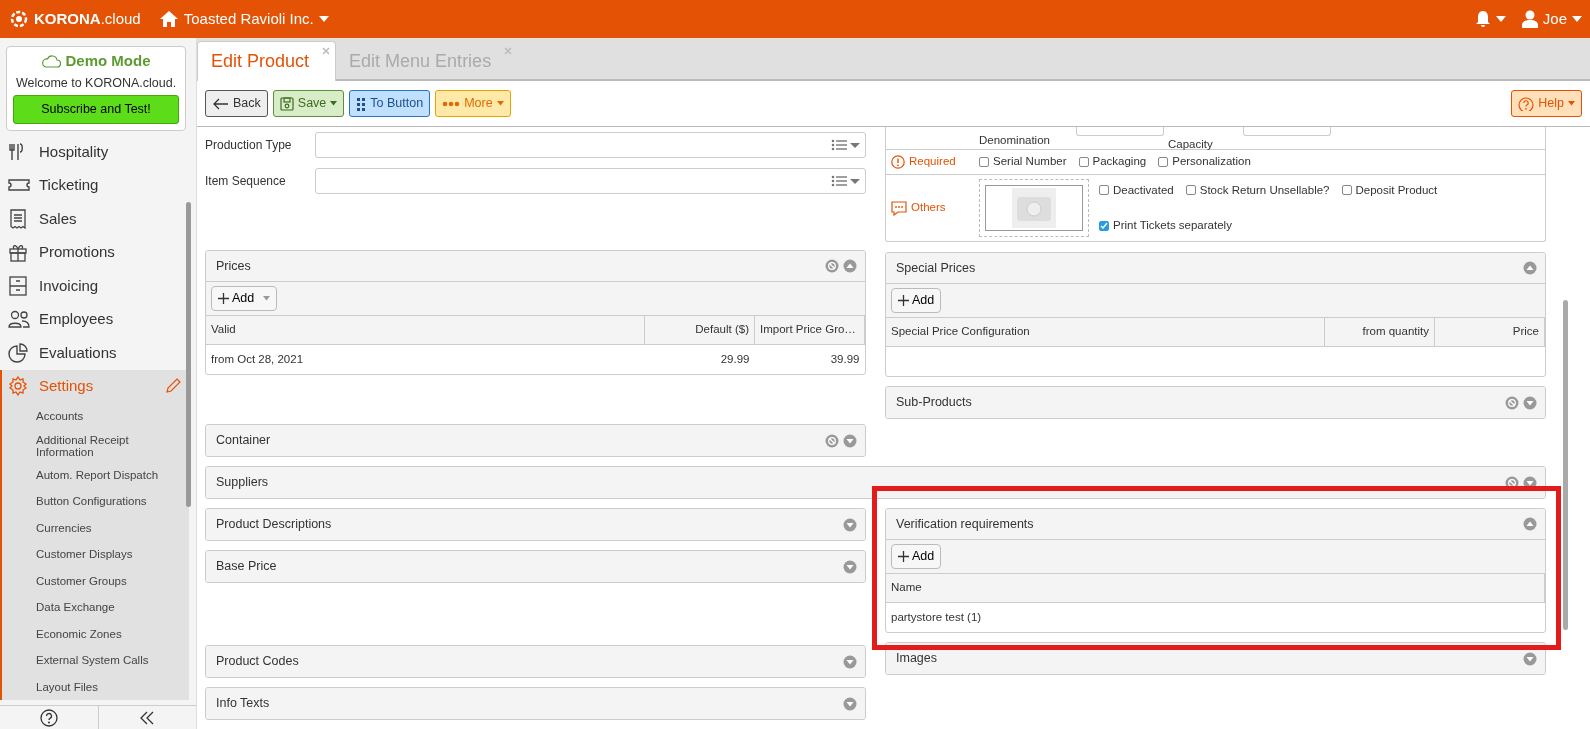 The width and height of the screenshot is (1590, 729). Describe the element at coordinates (95, 474) in the screenshot. I see `sidebar-subitem: Autom. Report Dispatch` at that location.